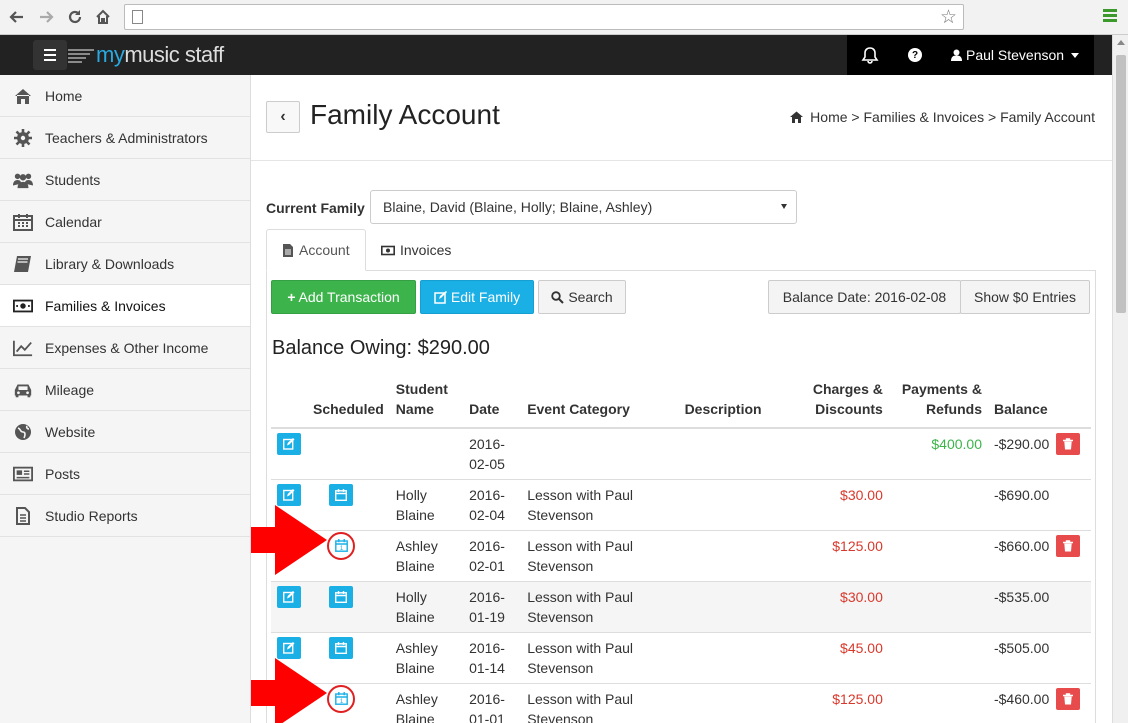 The height and width of the screenshot is (723, 1128). Describe the element at coordinates (828, 117) in the screenshot. I see `breadcrumb-home: Home` at that location.